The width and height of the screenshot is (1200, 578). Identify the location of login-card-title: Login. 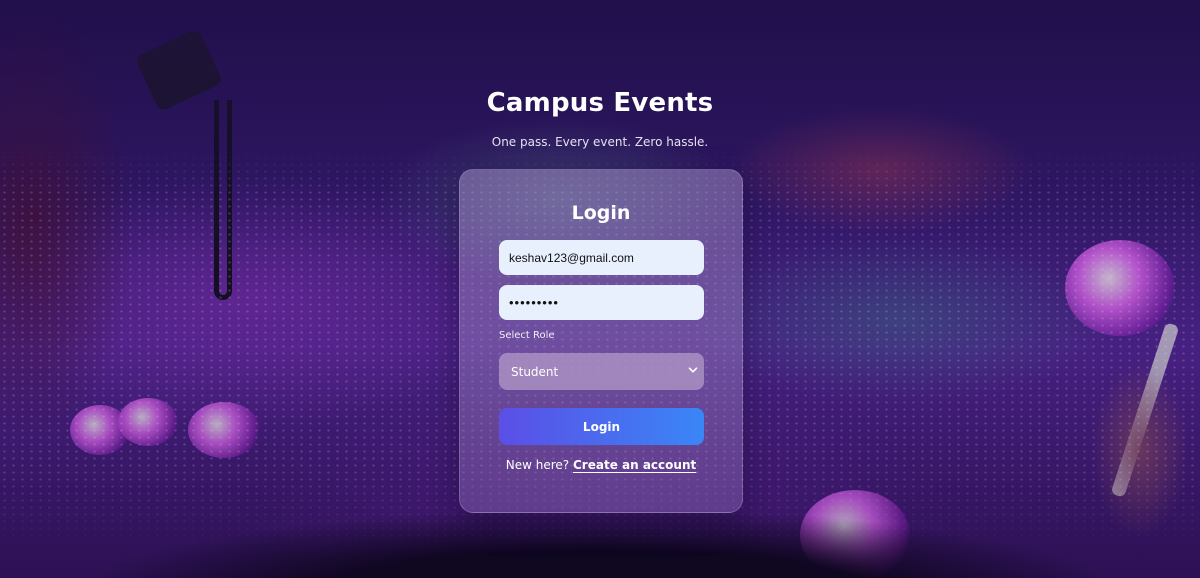
(601, 213).